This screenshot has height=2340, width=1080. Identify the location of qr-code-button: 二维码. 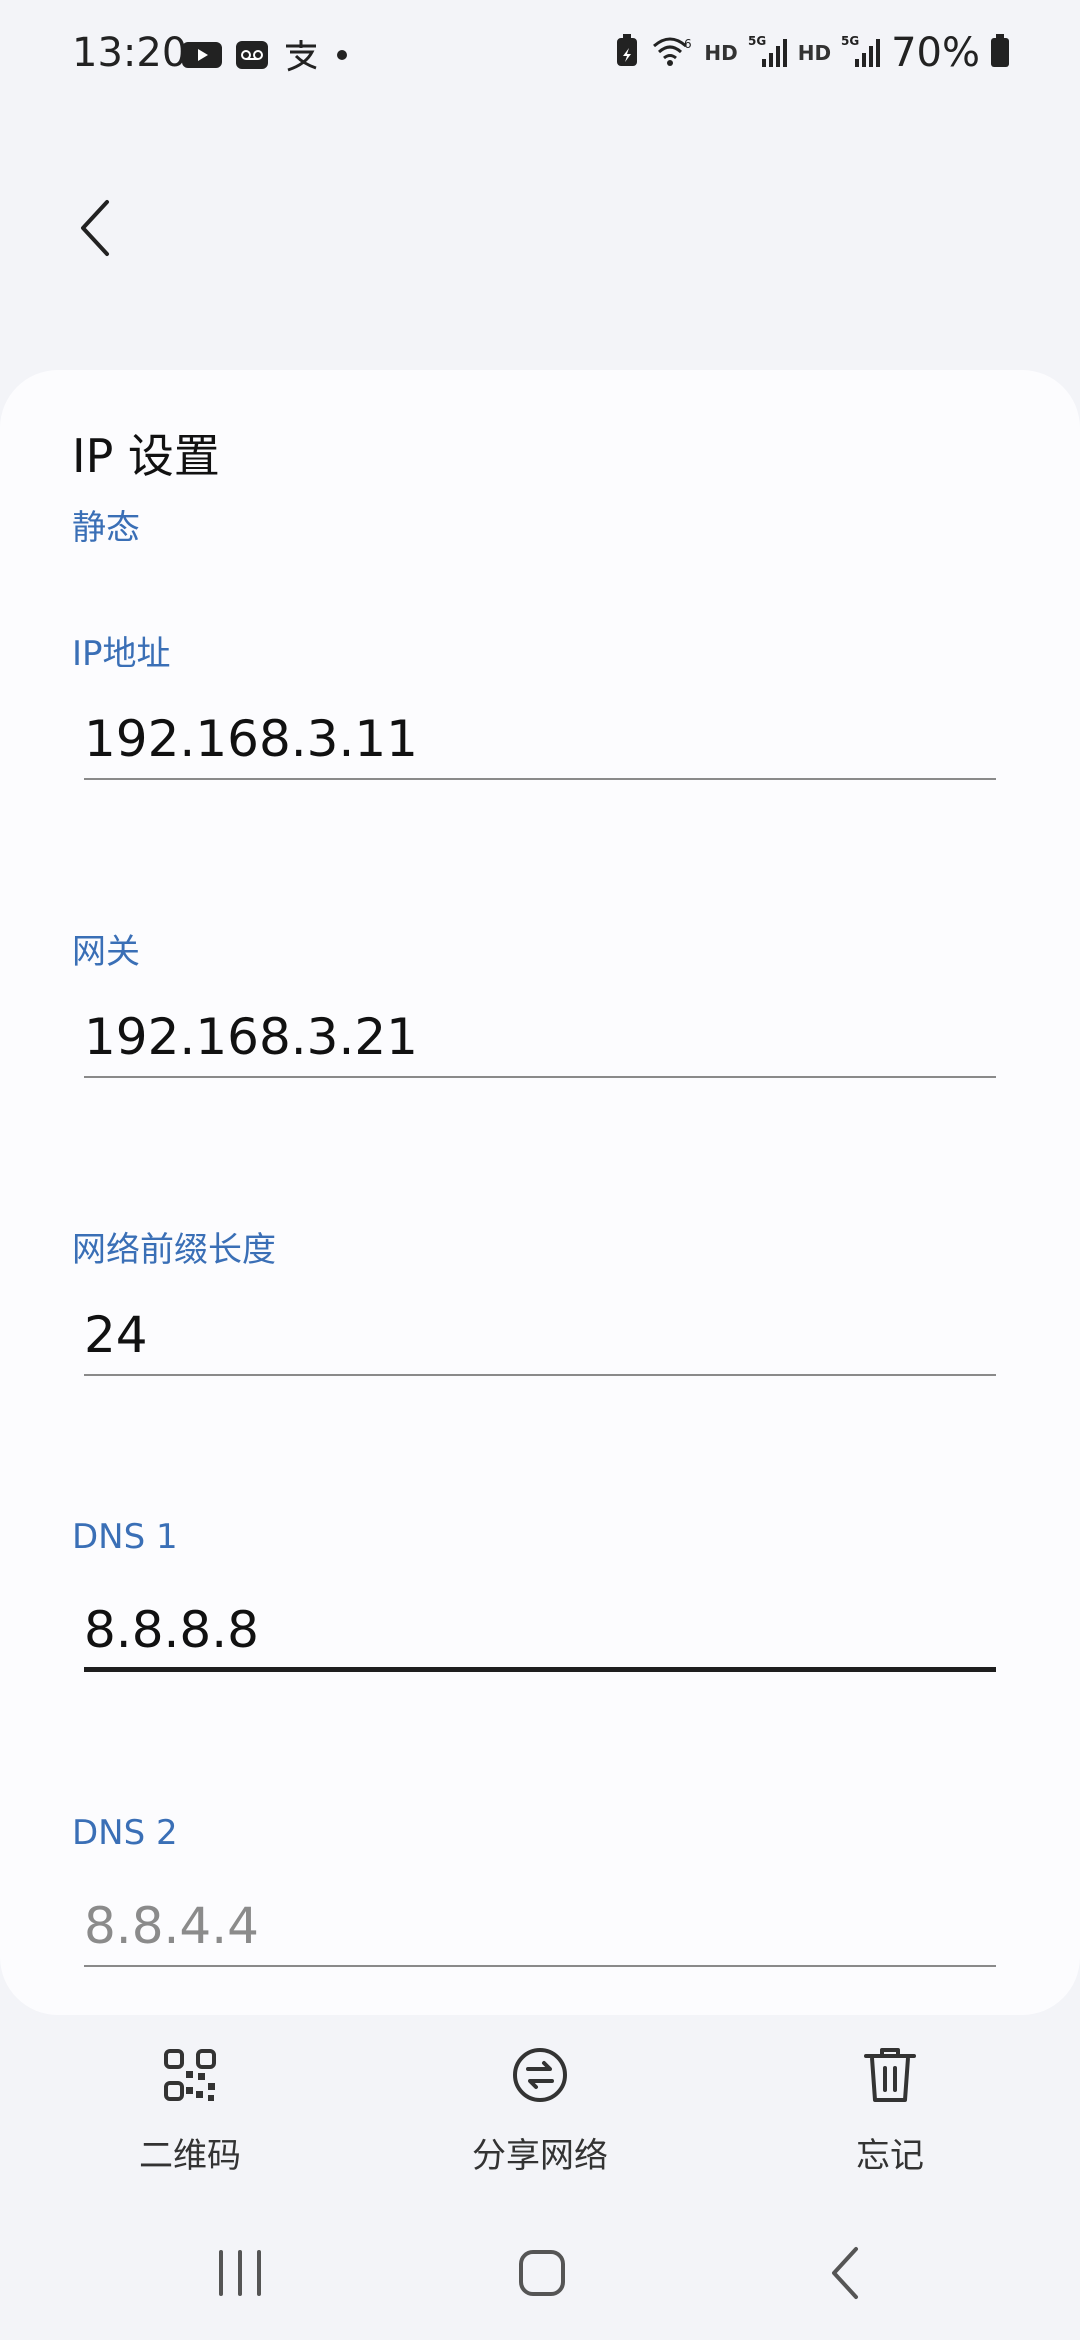
(190, 2108).